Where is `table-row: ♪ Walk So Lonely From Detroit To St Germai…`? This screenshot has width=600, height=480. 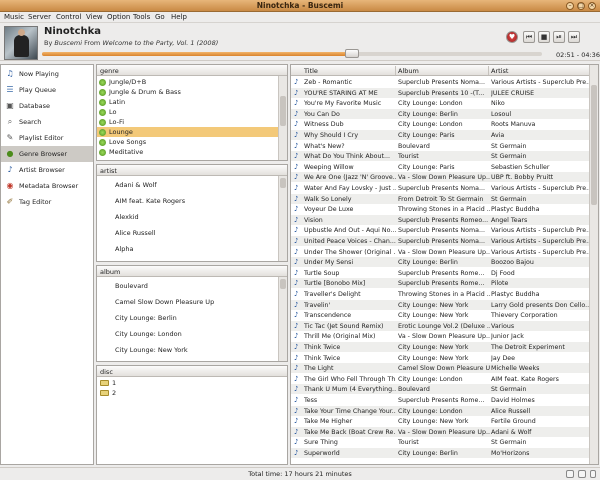
table-row: ♪ Walk So Lonely From Detroit To St Germai… is located at coordinates (441, 198).